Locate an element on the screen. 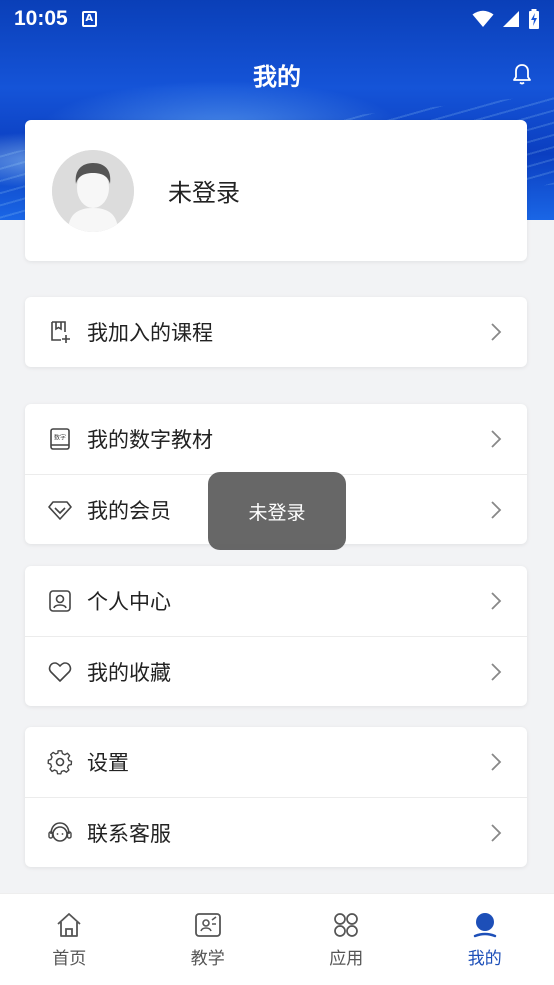 Image resolution: width=554 pixels, height=985 pixels. nav-label: 教学 is located at coordinates (207, 959).